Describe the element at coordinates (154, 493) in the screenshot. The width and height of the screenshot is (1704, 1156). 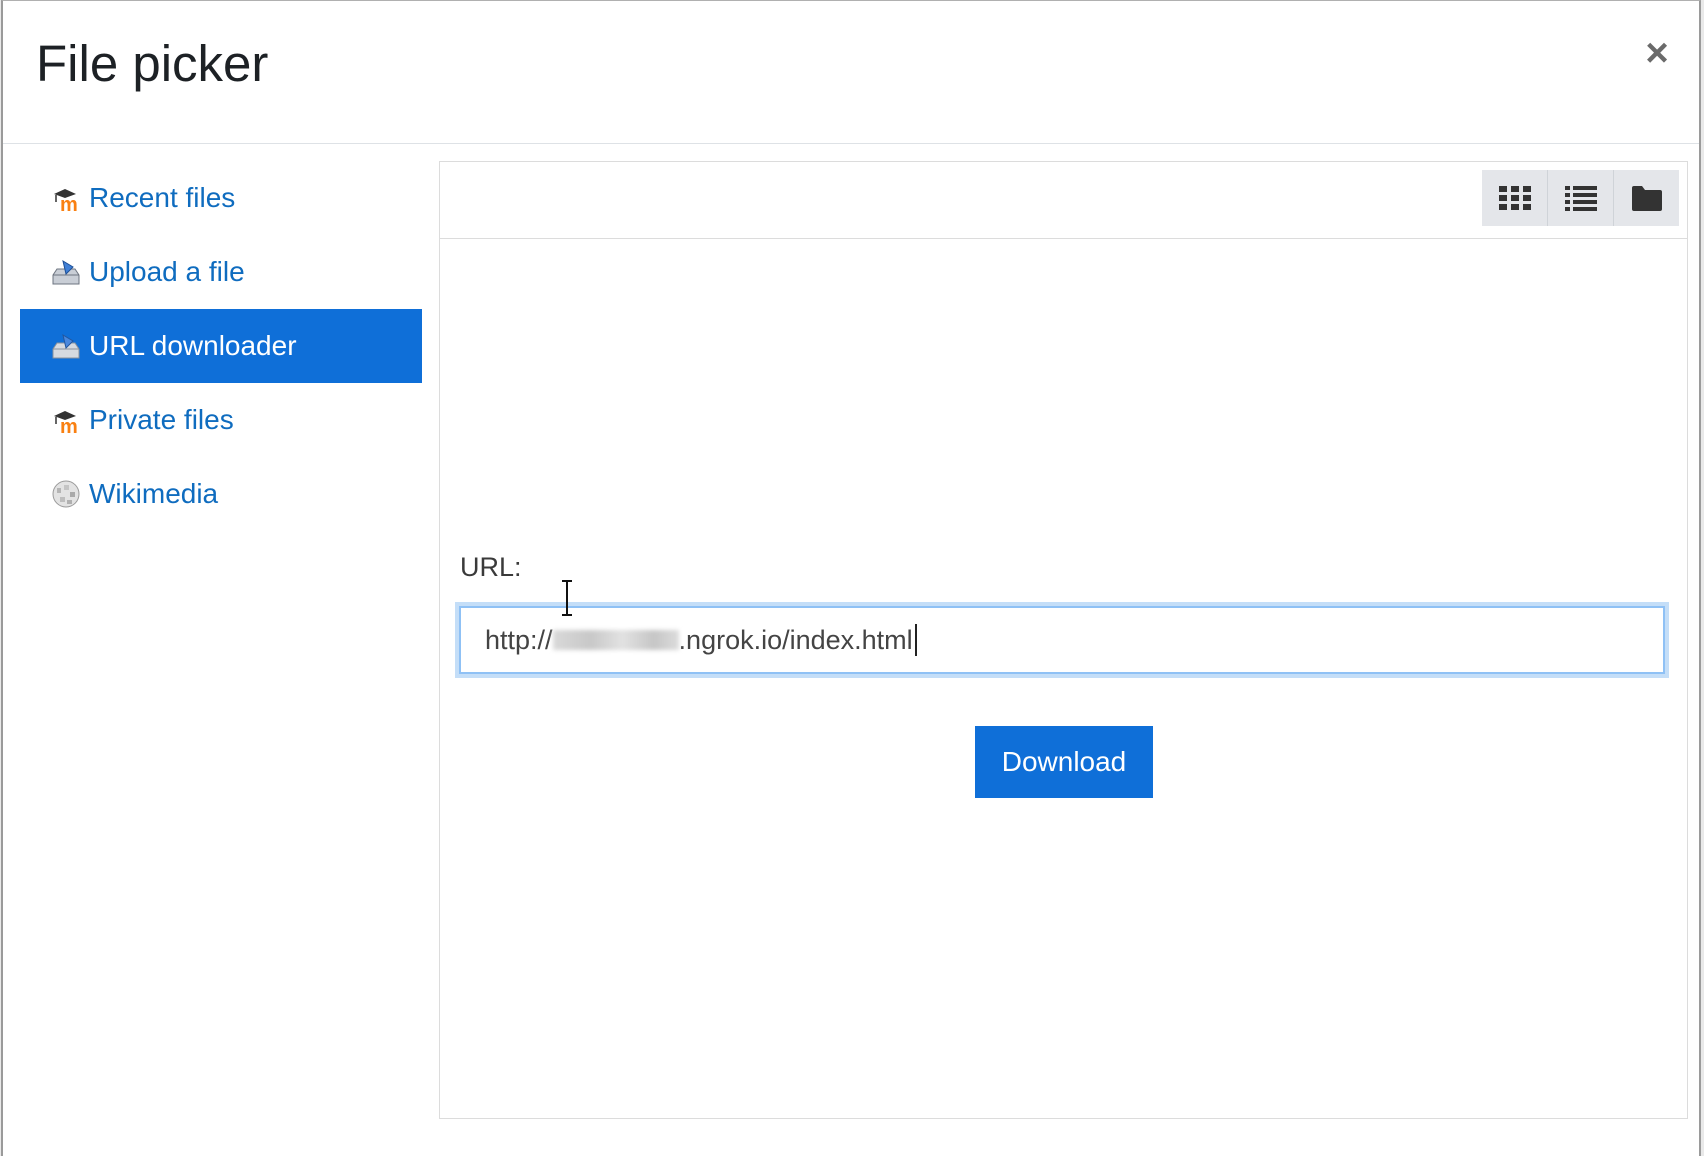
I see `sidebar-item-label: Wikimedia` at that location.